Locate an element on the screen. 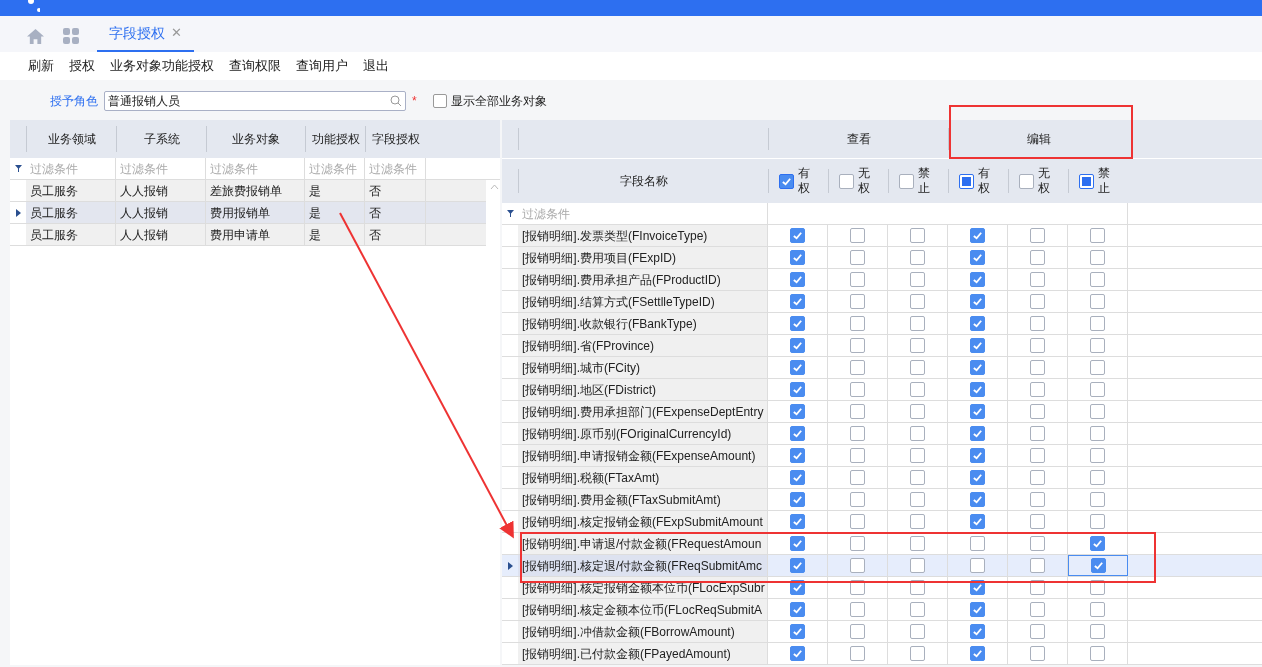 Image resolution: width=1262 pixels, height=667 pixels. tab: 字段授权 ✕ is located at coordinates (145, 34).